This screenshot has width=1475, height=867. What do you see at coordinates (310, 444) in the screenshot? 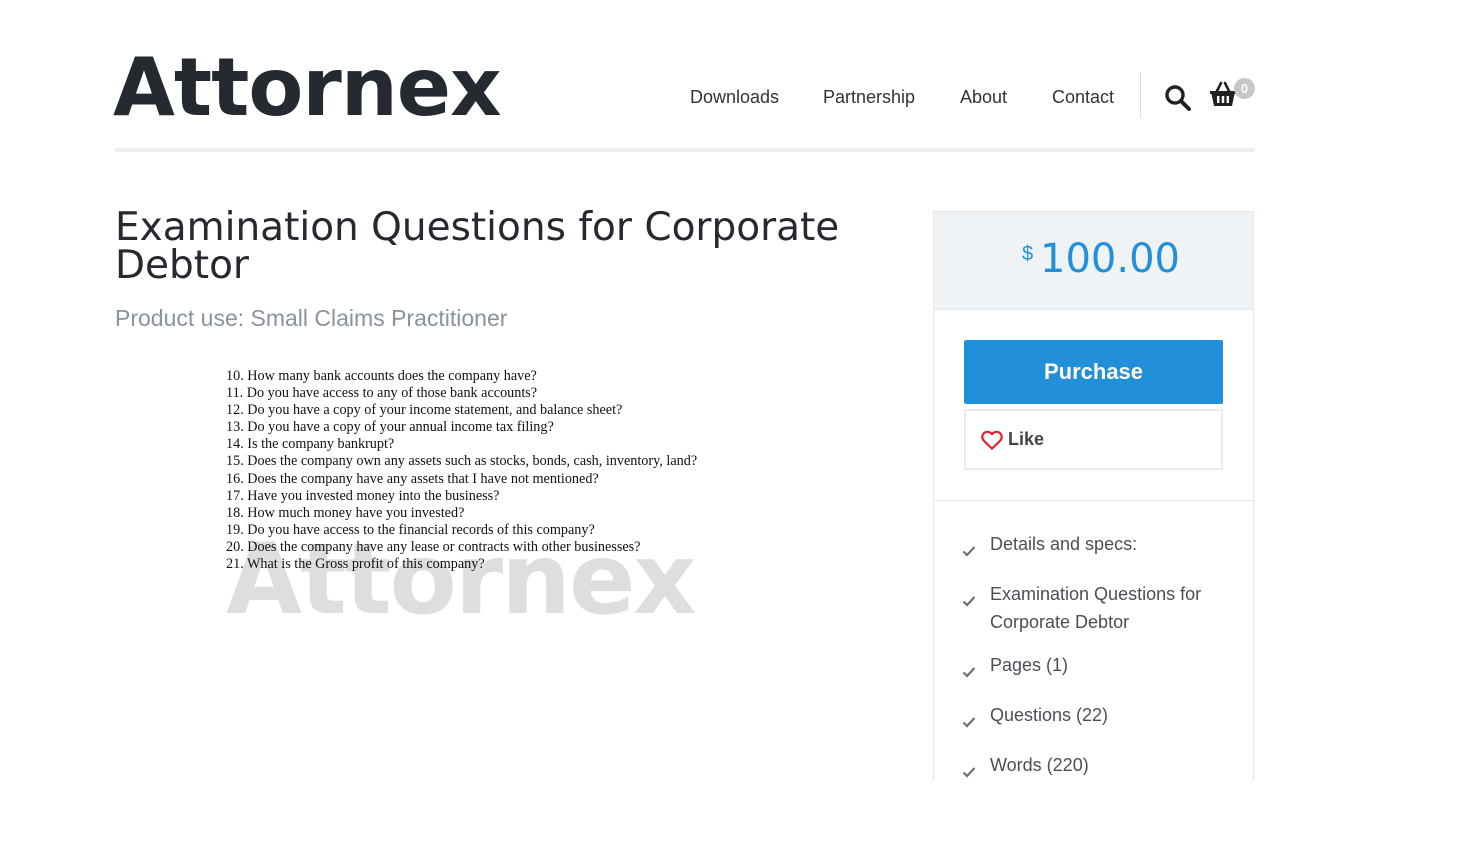
I see `preview-question: 14. Is the company bankrupt?` at bounding box center [310, 444].